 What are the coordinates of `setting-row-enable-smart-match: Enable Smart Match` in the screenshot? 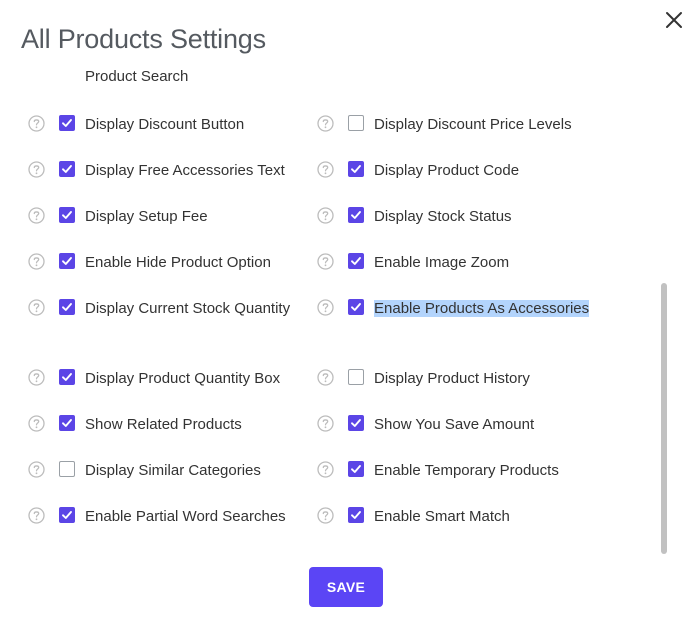 It's located at (462, 528).